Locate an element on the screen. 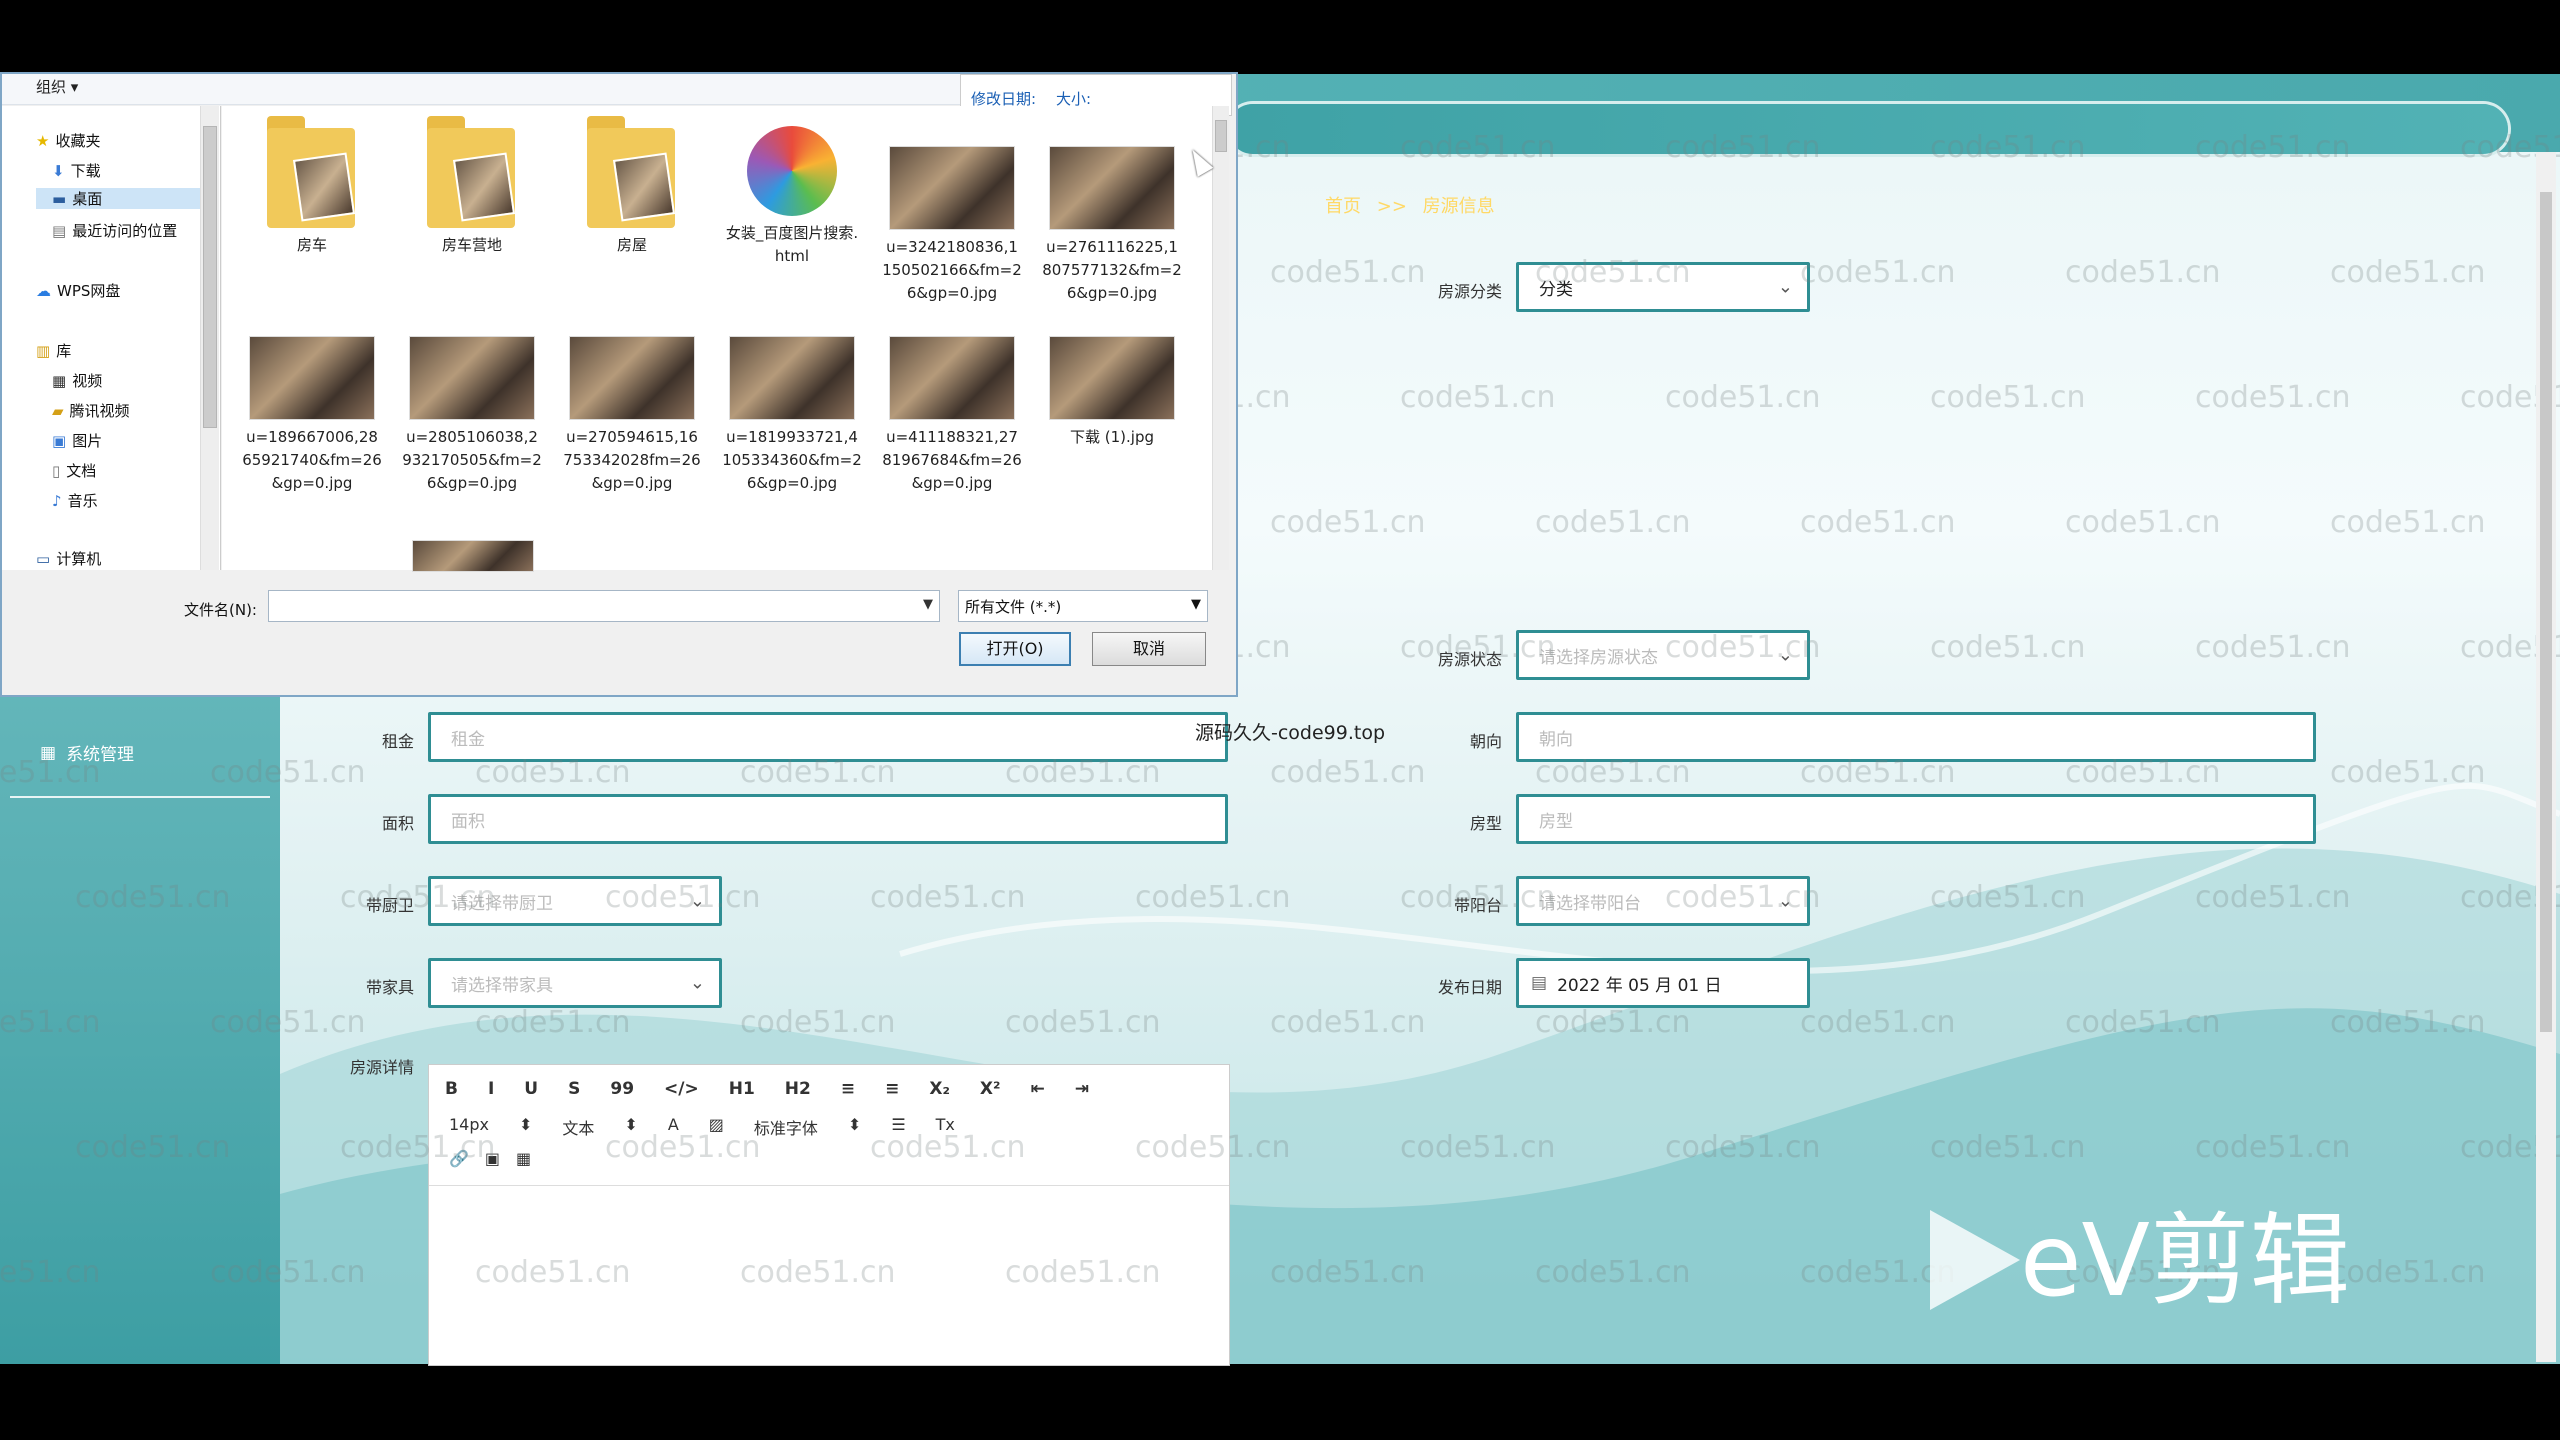  bathroom-select: 请选择带厨卫 ⌄ is located at coordinates (575, 901).